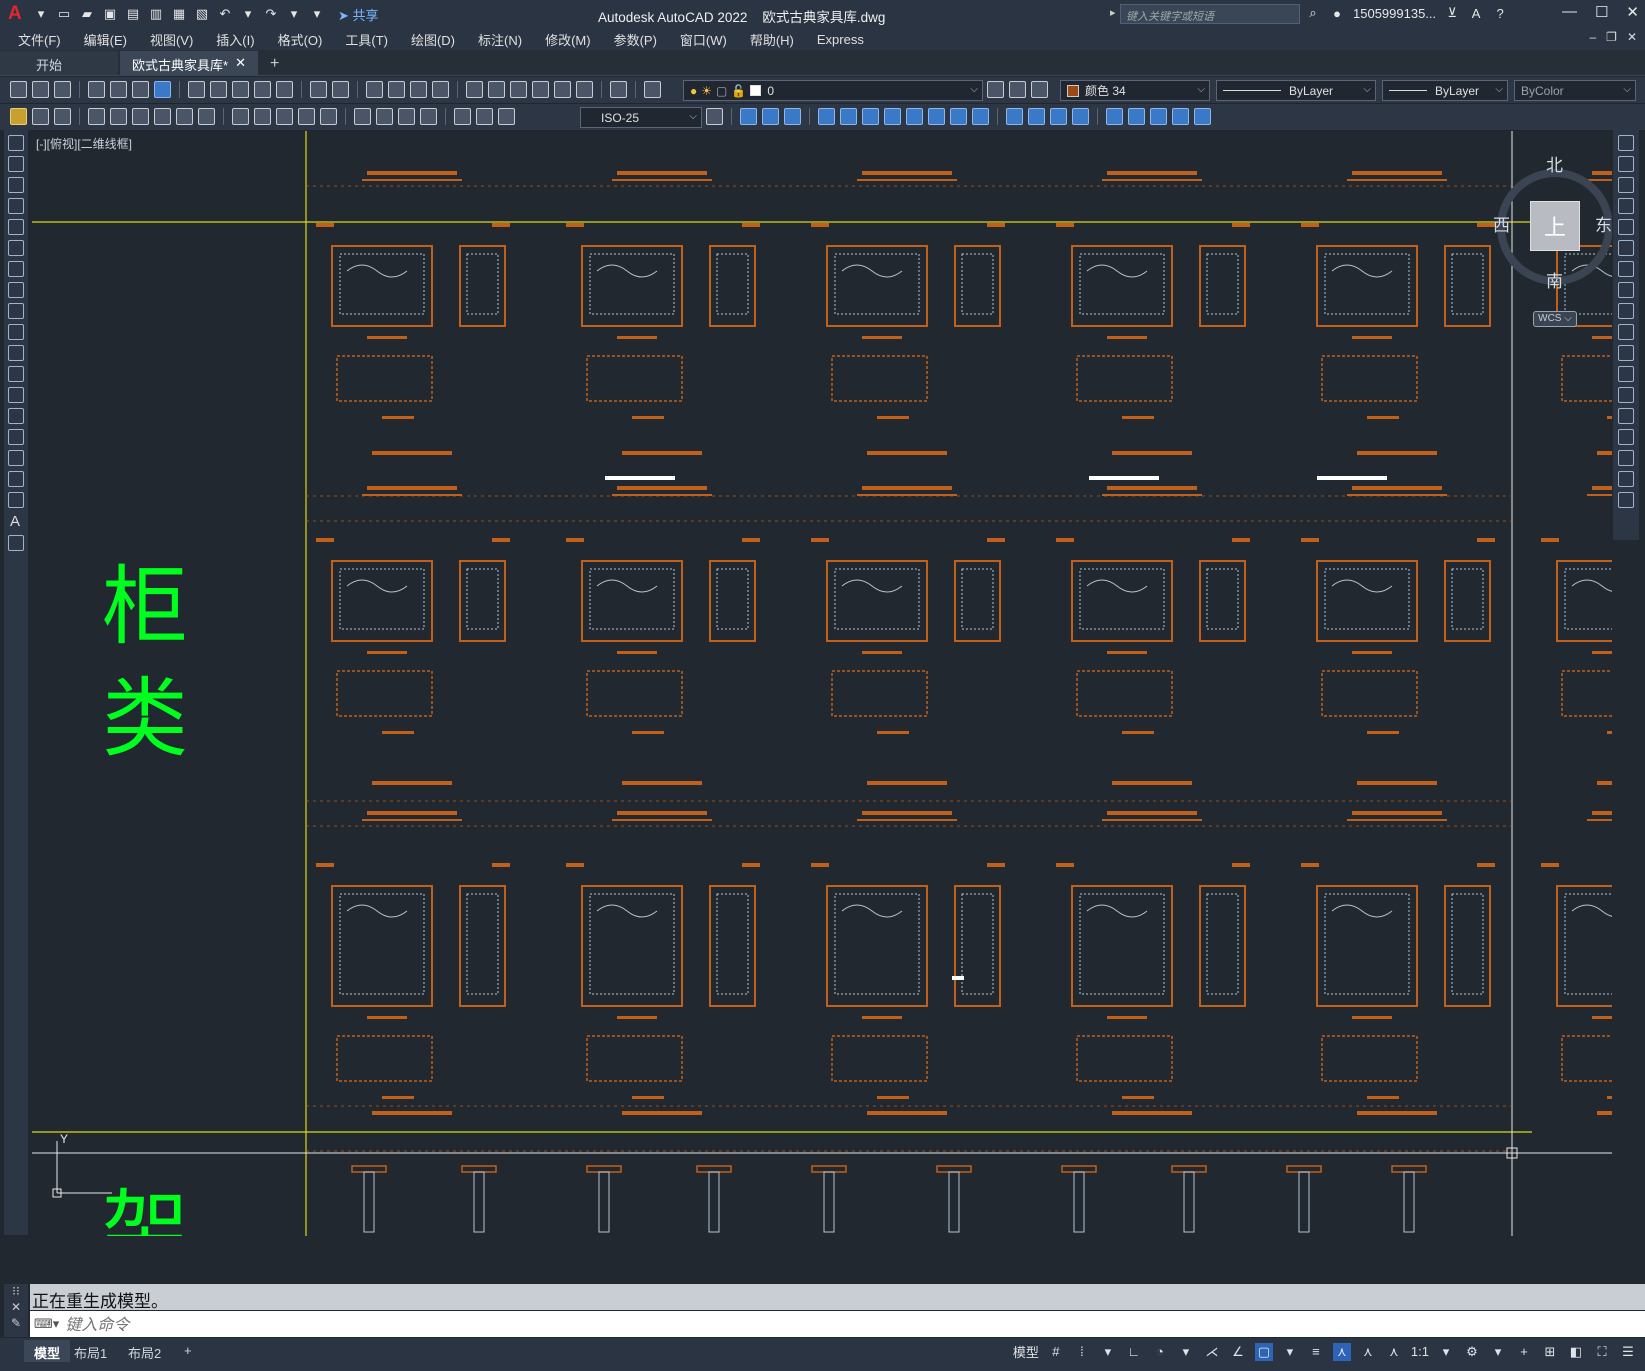  I want to click on move-icon, so click(870, 116).